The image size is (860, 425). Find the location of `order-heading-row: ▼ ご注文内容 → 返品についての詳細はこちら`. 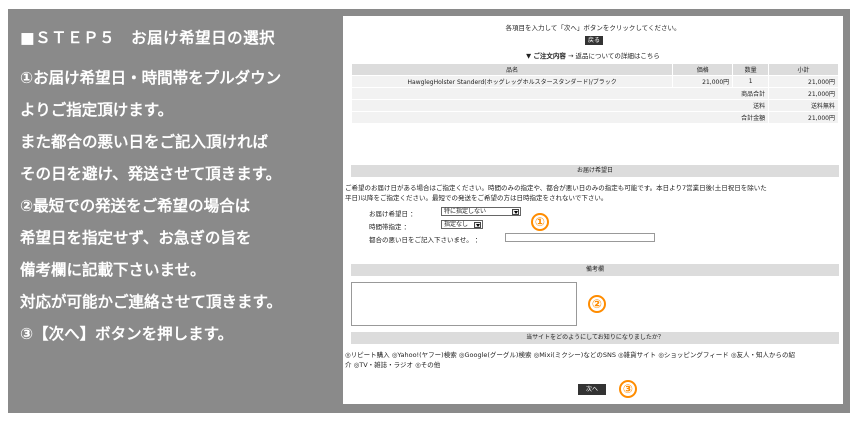

order-heading-row: ▼ ご注文内容 → 返品についての詳細はこちら is located at coordinates (593, 55).